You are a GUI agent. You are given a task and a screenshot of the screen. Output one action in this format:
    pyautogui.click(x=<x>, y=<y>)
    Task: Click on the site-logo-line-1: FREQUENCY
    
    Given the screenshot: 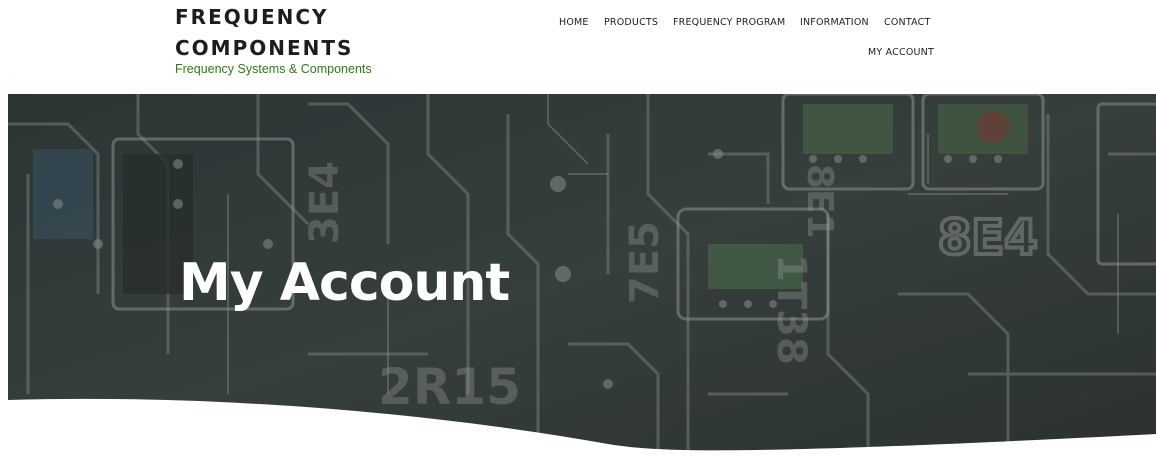 What is the action you would take?
    pyautogui.click(x=252, y=17)
    